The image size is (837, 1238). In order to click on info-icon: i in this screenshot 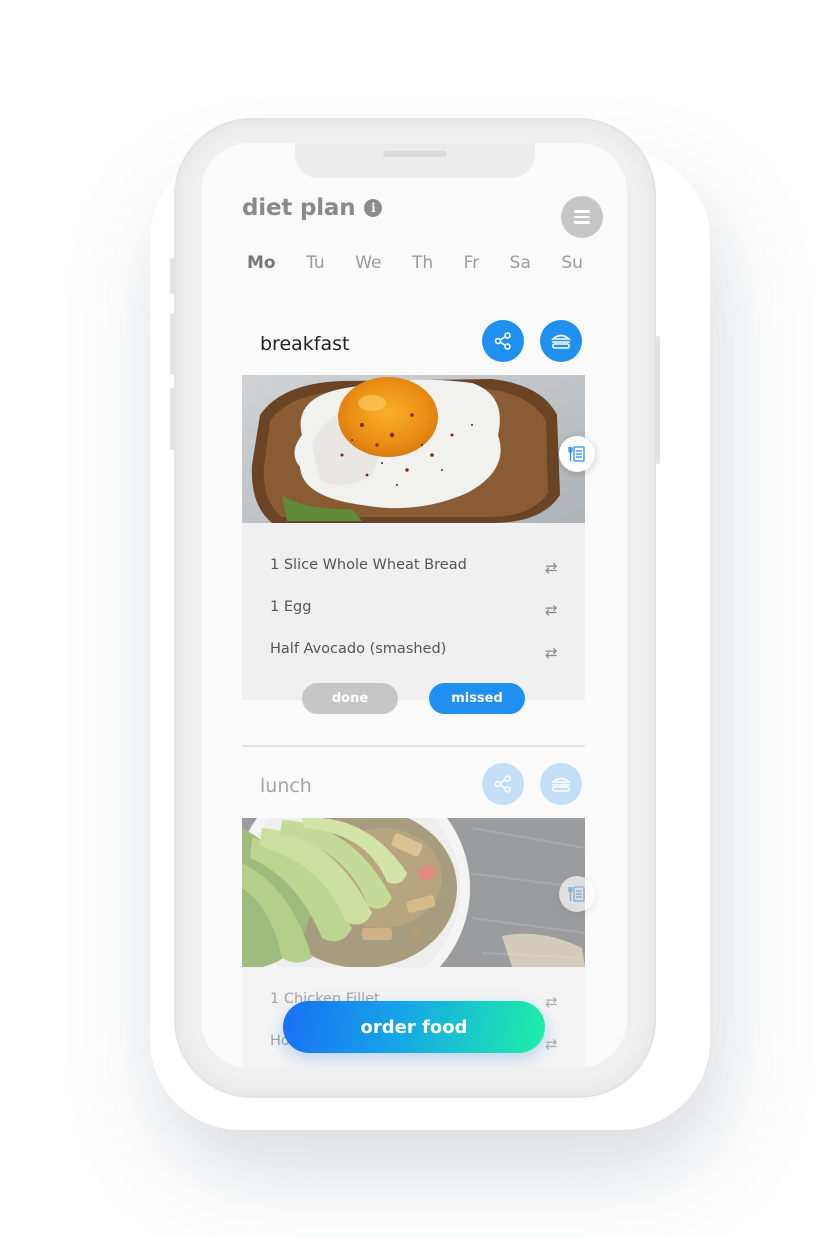, I will do `click(373, 208)`.